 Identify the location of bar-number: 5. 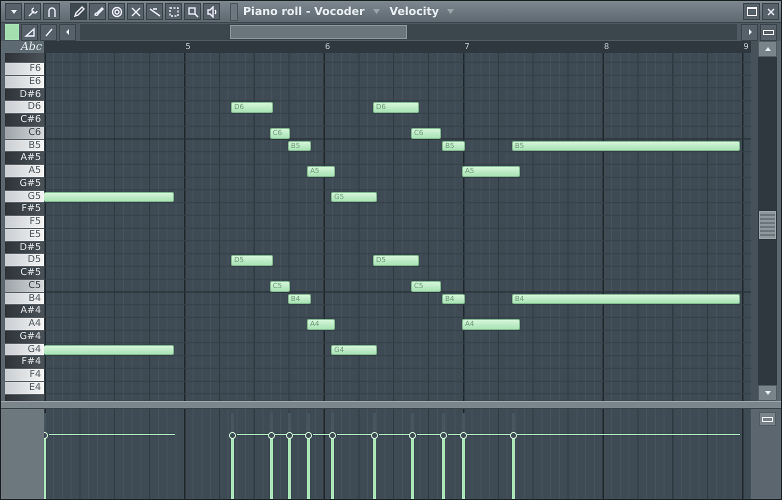
(188, 46).